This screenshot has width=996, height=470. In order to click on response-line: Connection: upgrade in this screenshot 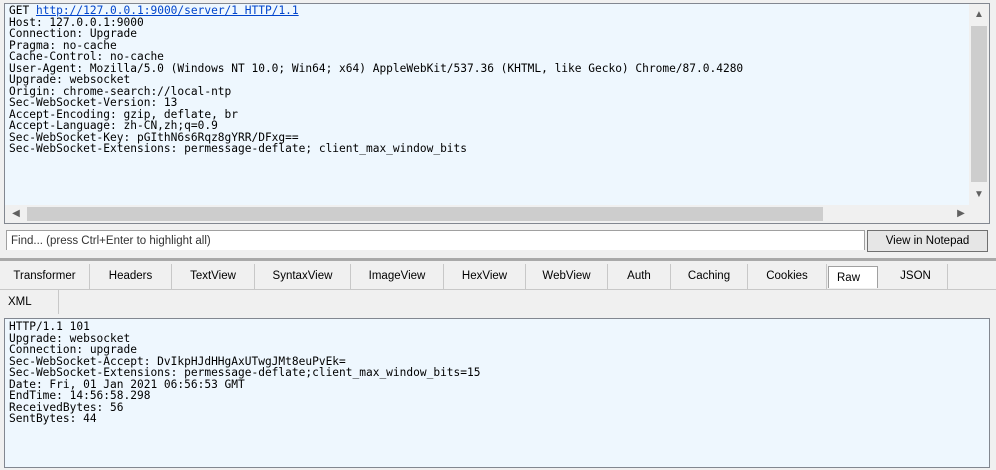, I will do `click(73, 349)`.